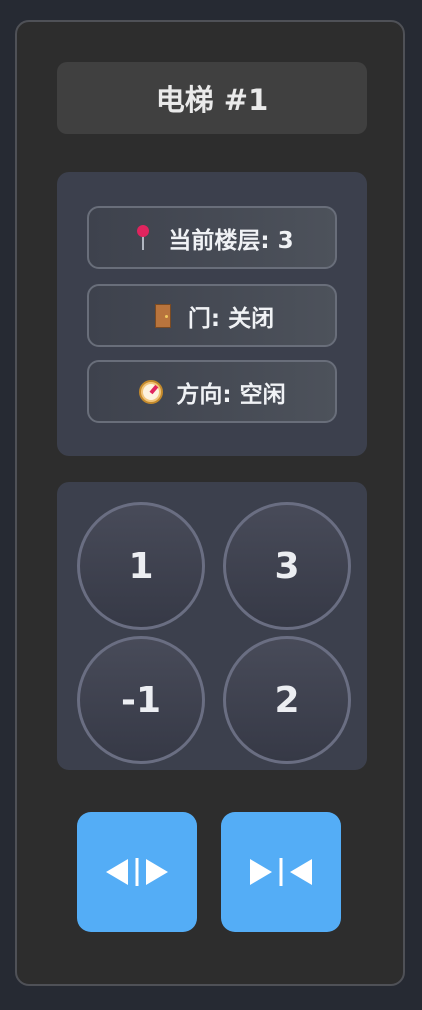  I want to click on elevator-title: 电梯 #1, so click(212, 100).